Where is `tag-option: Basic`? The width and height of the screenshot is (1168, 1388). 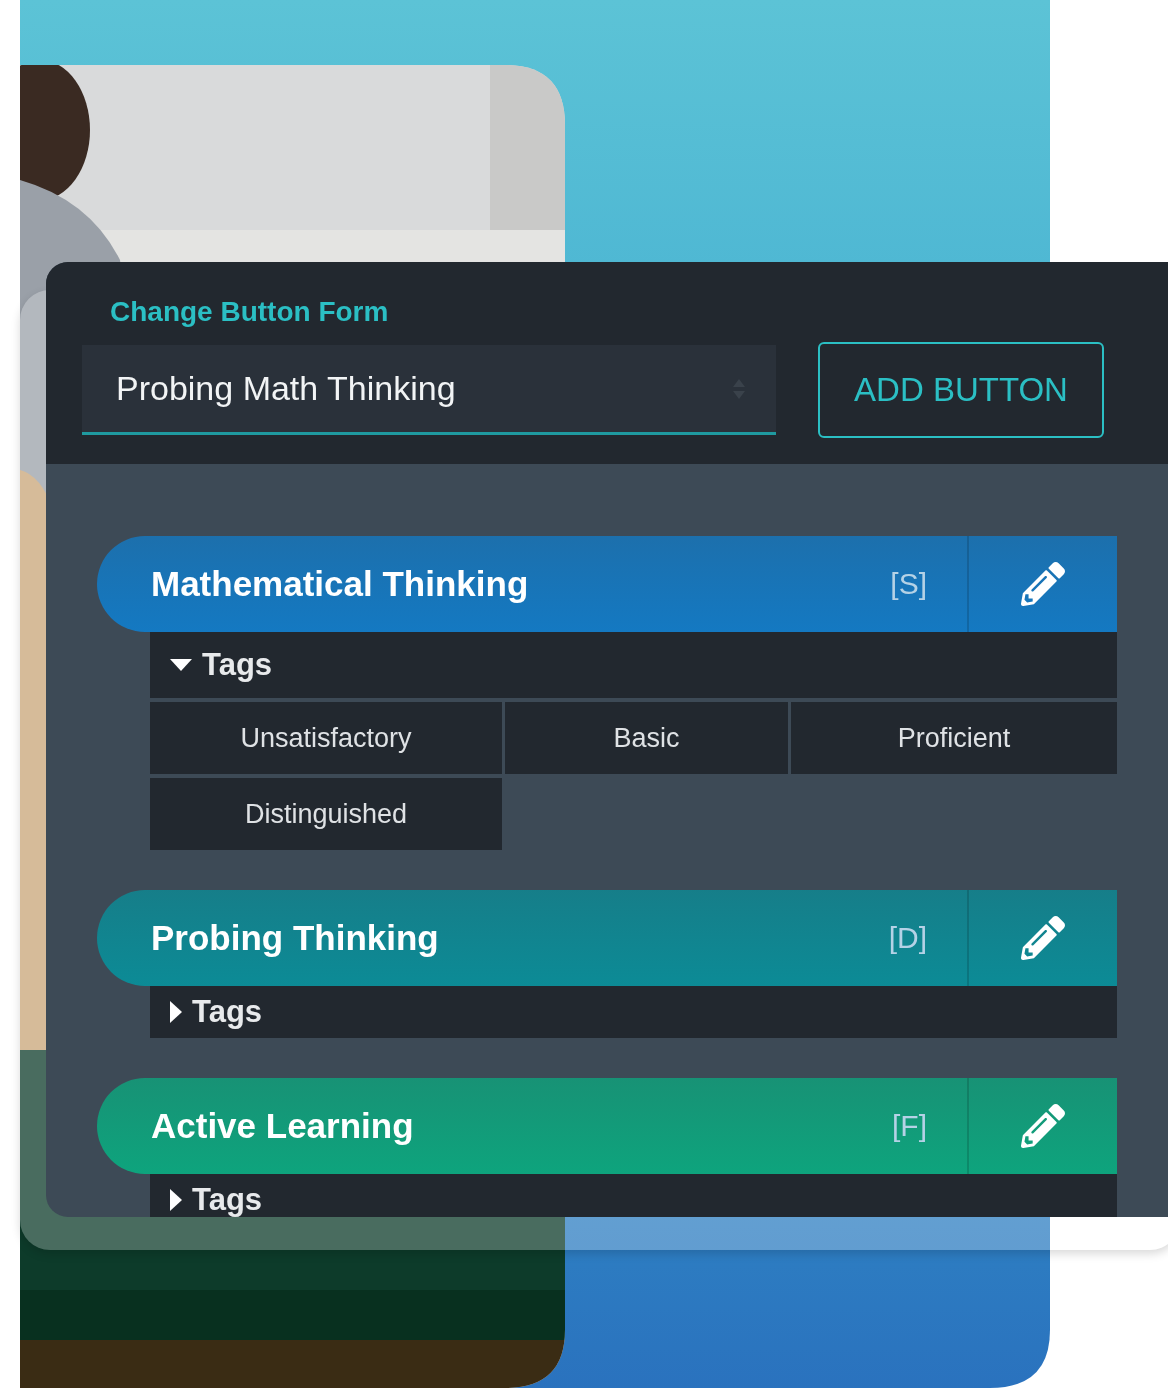 tag-option: Basic is located at coordinates (646, 738).